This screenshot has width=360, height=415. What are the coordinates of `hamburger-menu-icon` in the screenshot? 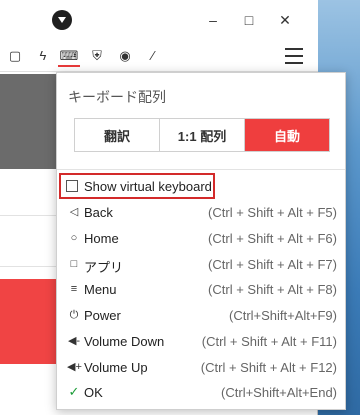 It's located at (294, 56).